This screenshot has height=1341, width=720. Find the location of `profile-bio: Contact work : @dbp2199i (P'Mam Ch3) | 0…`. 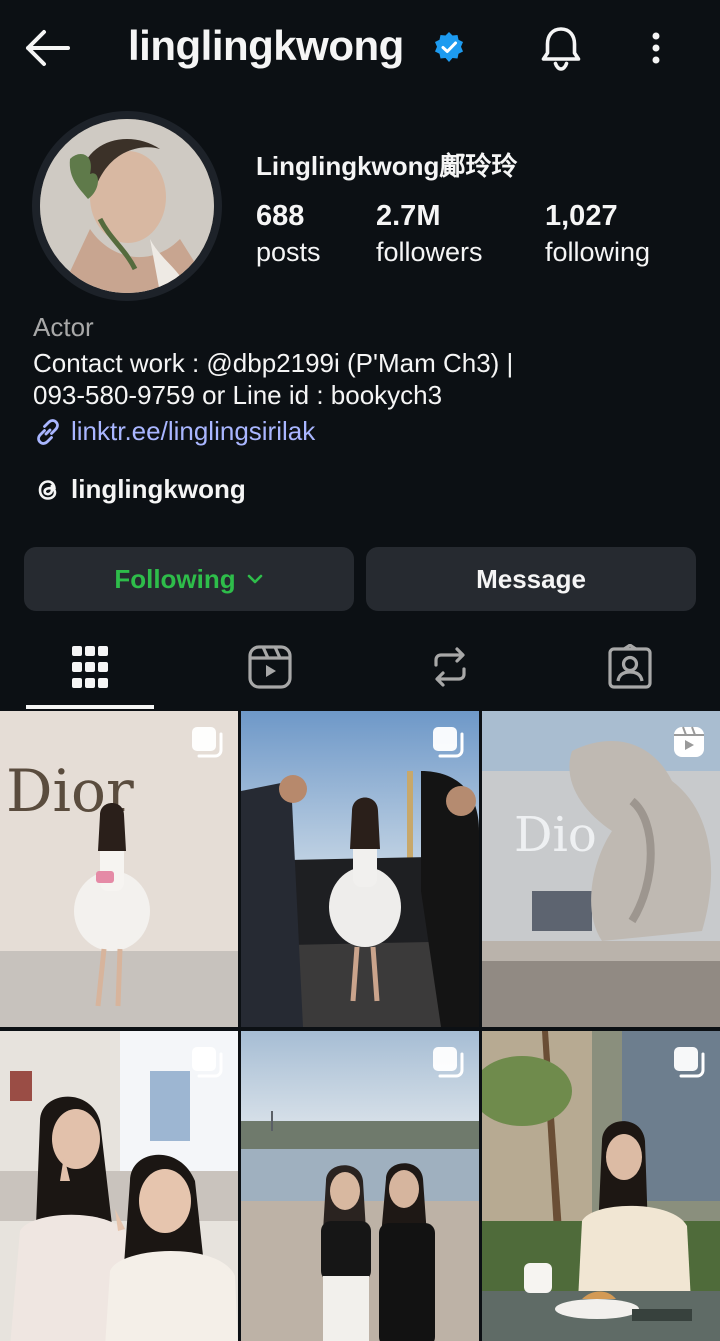

profile-bio: Contact work : @dbp2199i (P'Mam Ch3) | 0… is located at coordinates (363, 379).